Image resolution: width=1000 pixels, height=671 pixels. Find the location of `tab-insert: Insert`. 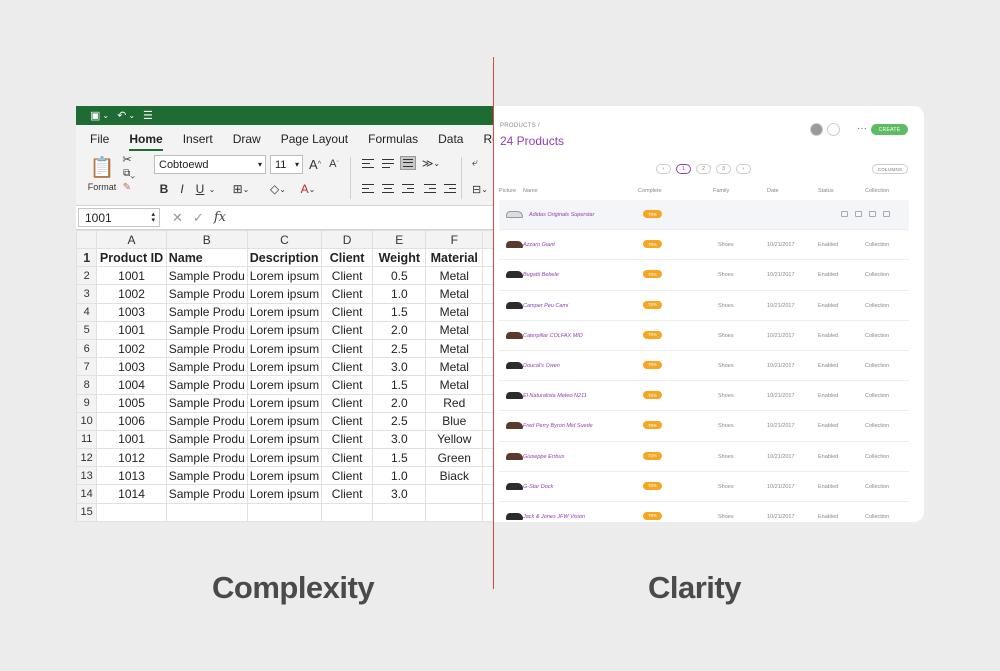

tab-insert: Insert is located at coordinates (198, 141).